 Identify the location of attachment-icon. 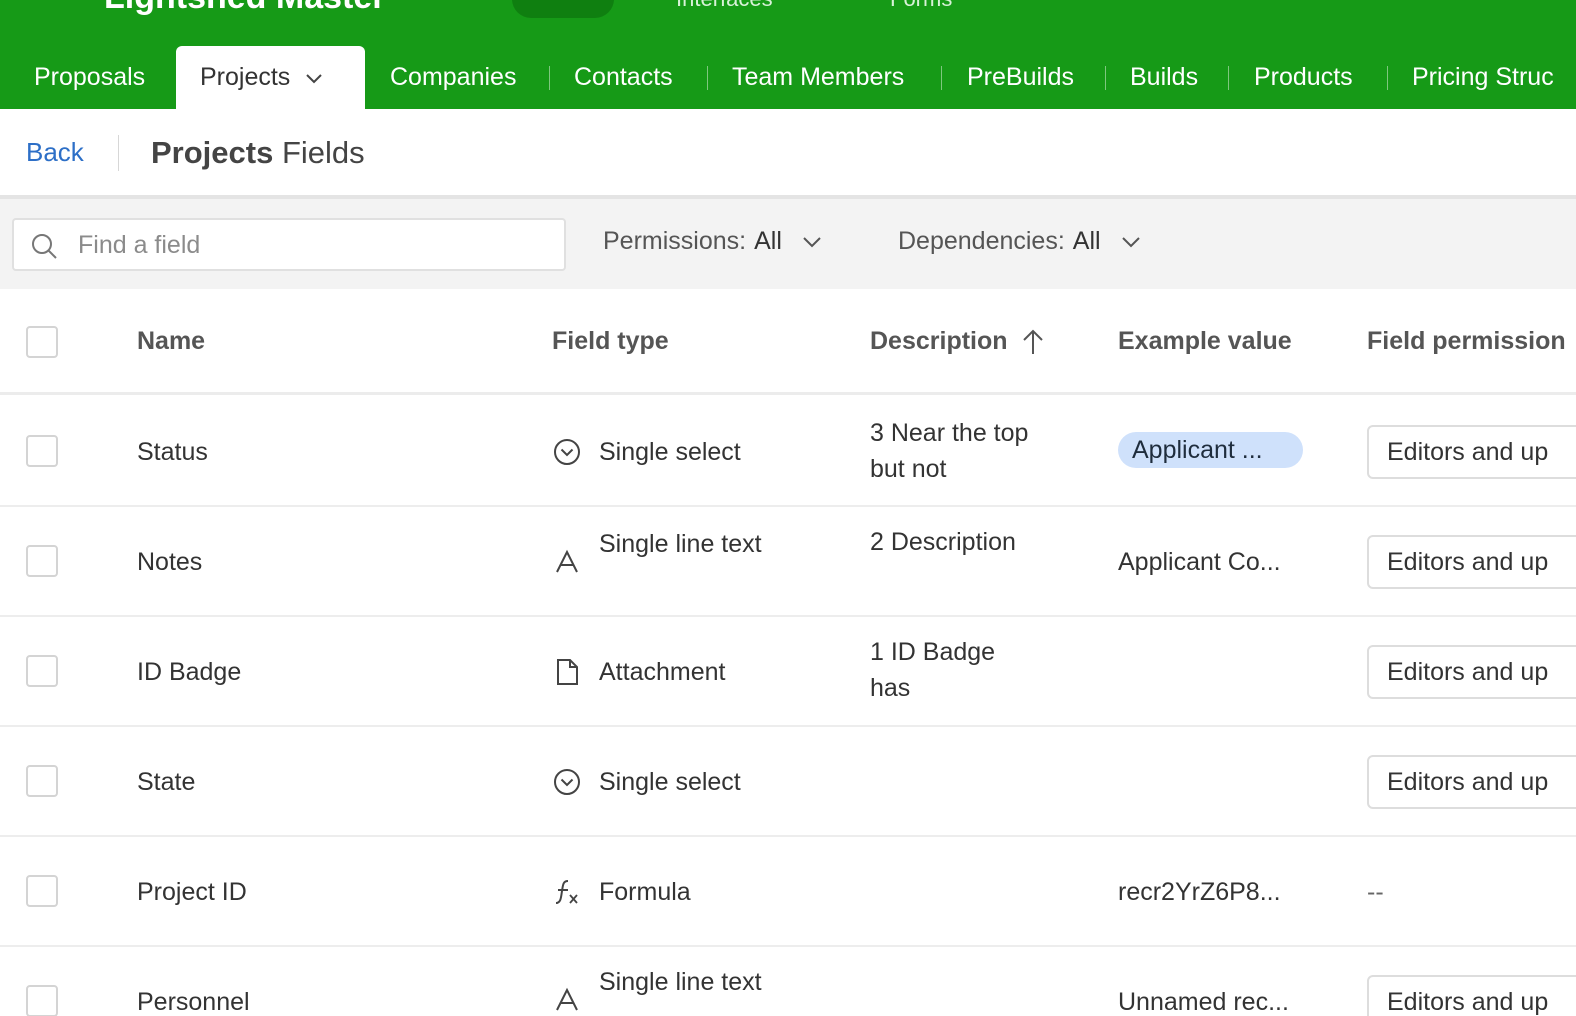
(567, 672).